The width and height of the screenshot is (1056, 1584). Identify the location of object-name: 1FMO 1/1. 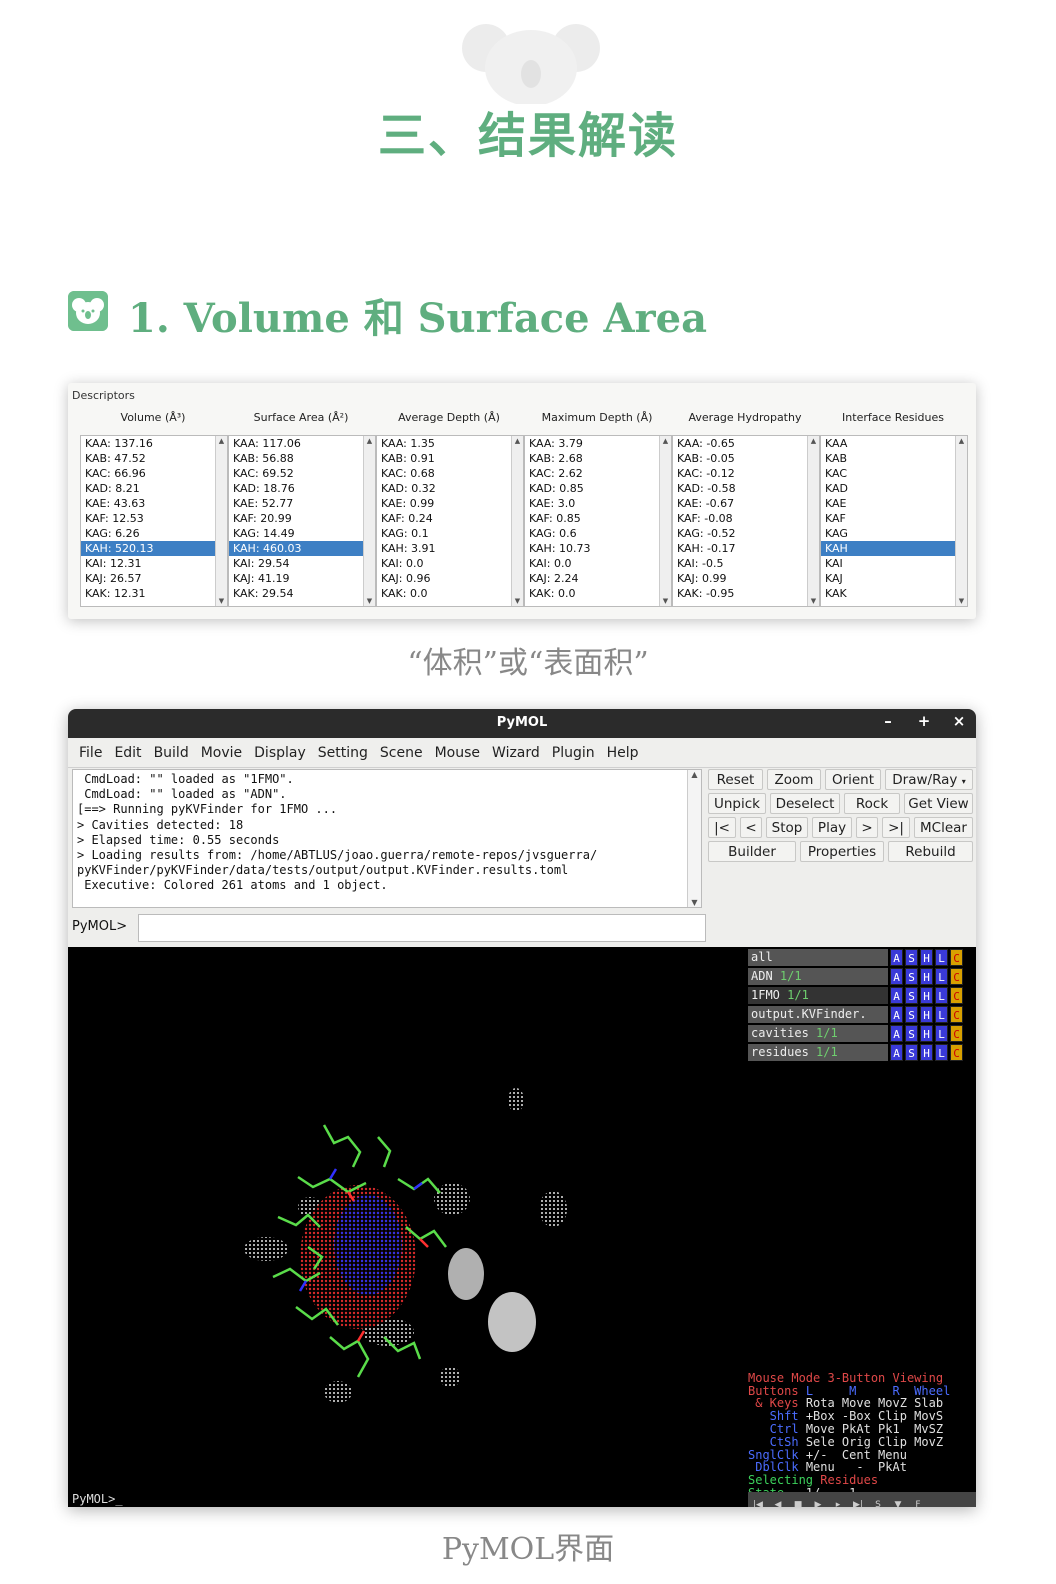
(818, 995).